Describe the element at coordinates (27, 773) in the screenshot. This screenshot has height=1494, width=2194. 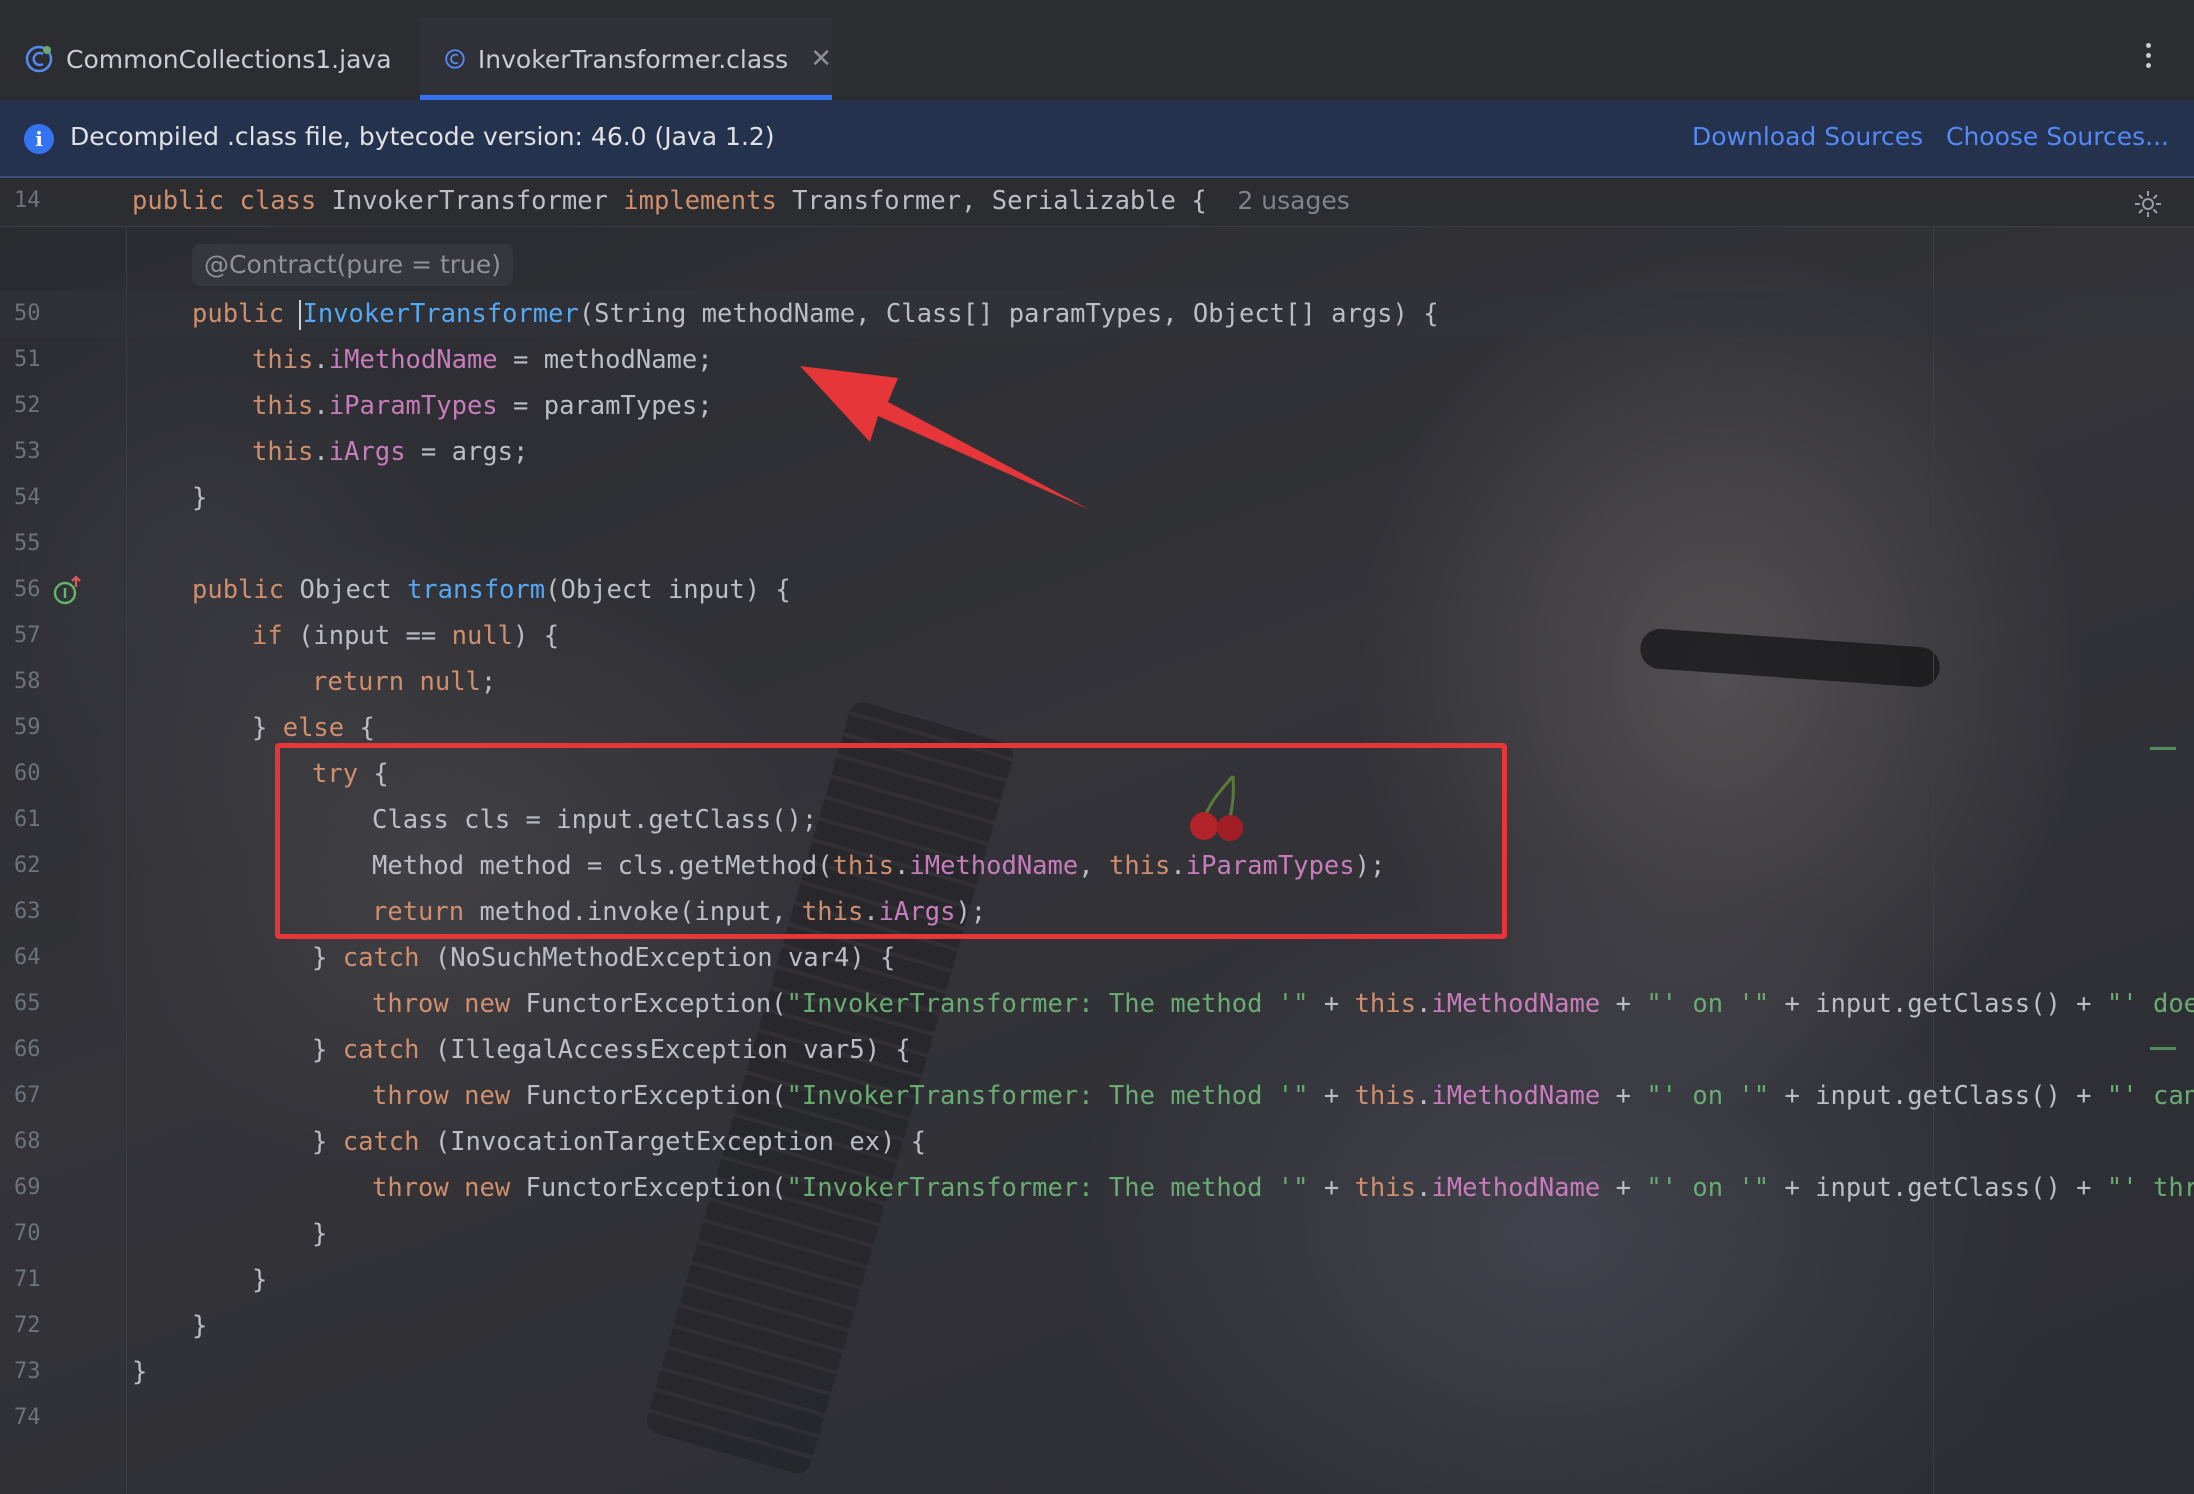
I see `line-number: 60` at that location.